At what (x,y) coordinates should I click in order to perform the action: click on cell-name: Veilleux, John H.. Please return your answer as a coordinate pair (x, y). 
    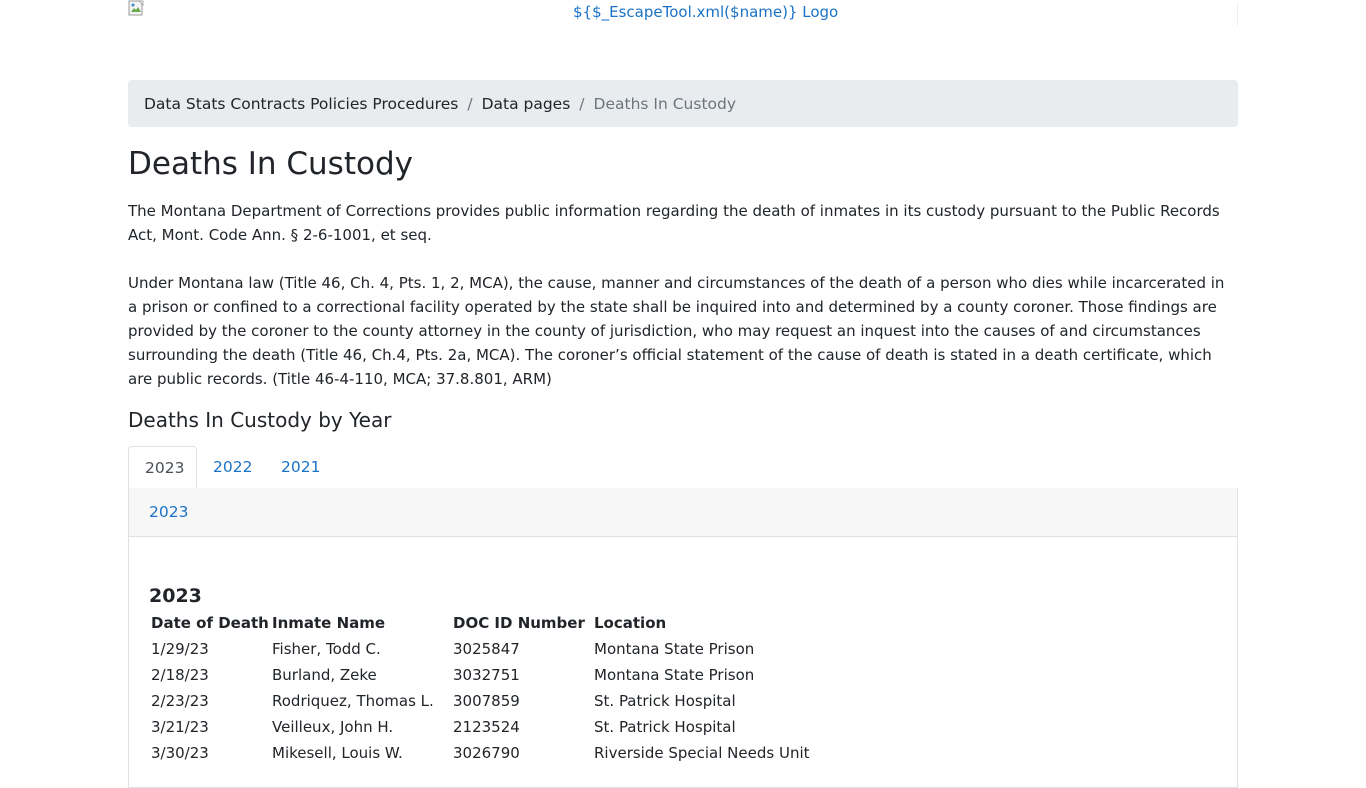
    Looking at the image, I should click on (333, 727).